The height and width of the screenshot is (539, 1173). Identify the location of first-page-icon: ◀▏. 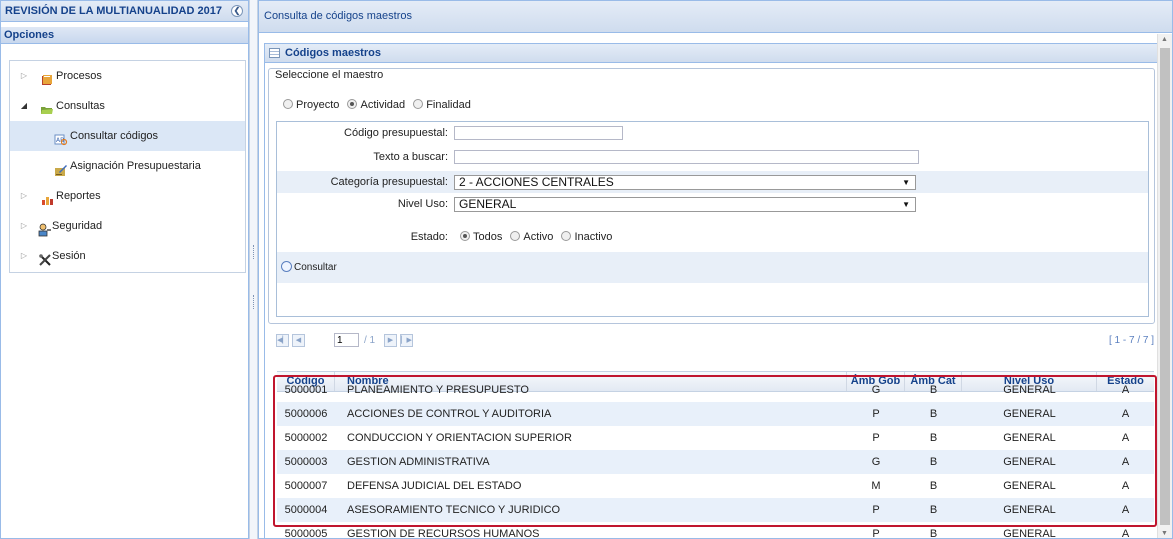
(282, 340).